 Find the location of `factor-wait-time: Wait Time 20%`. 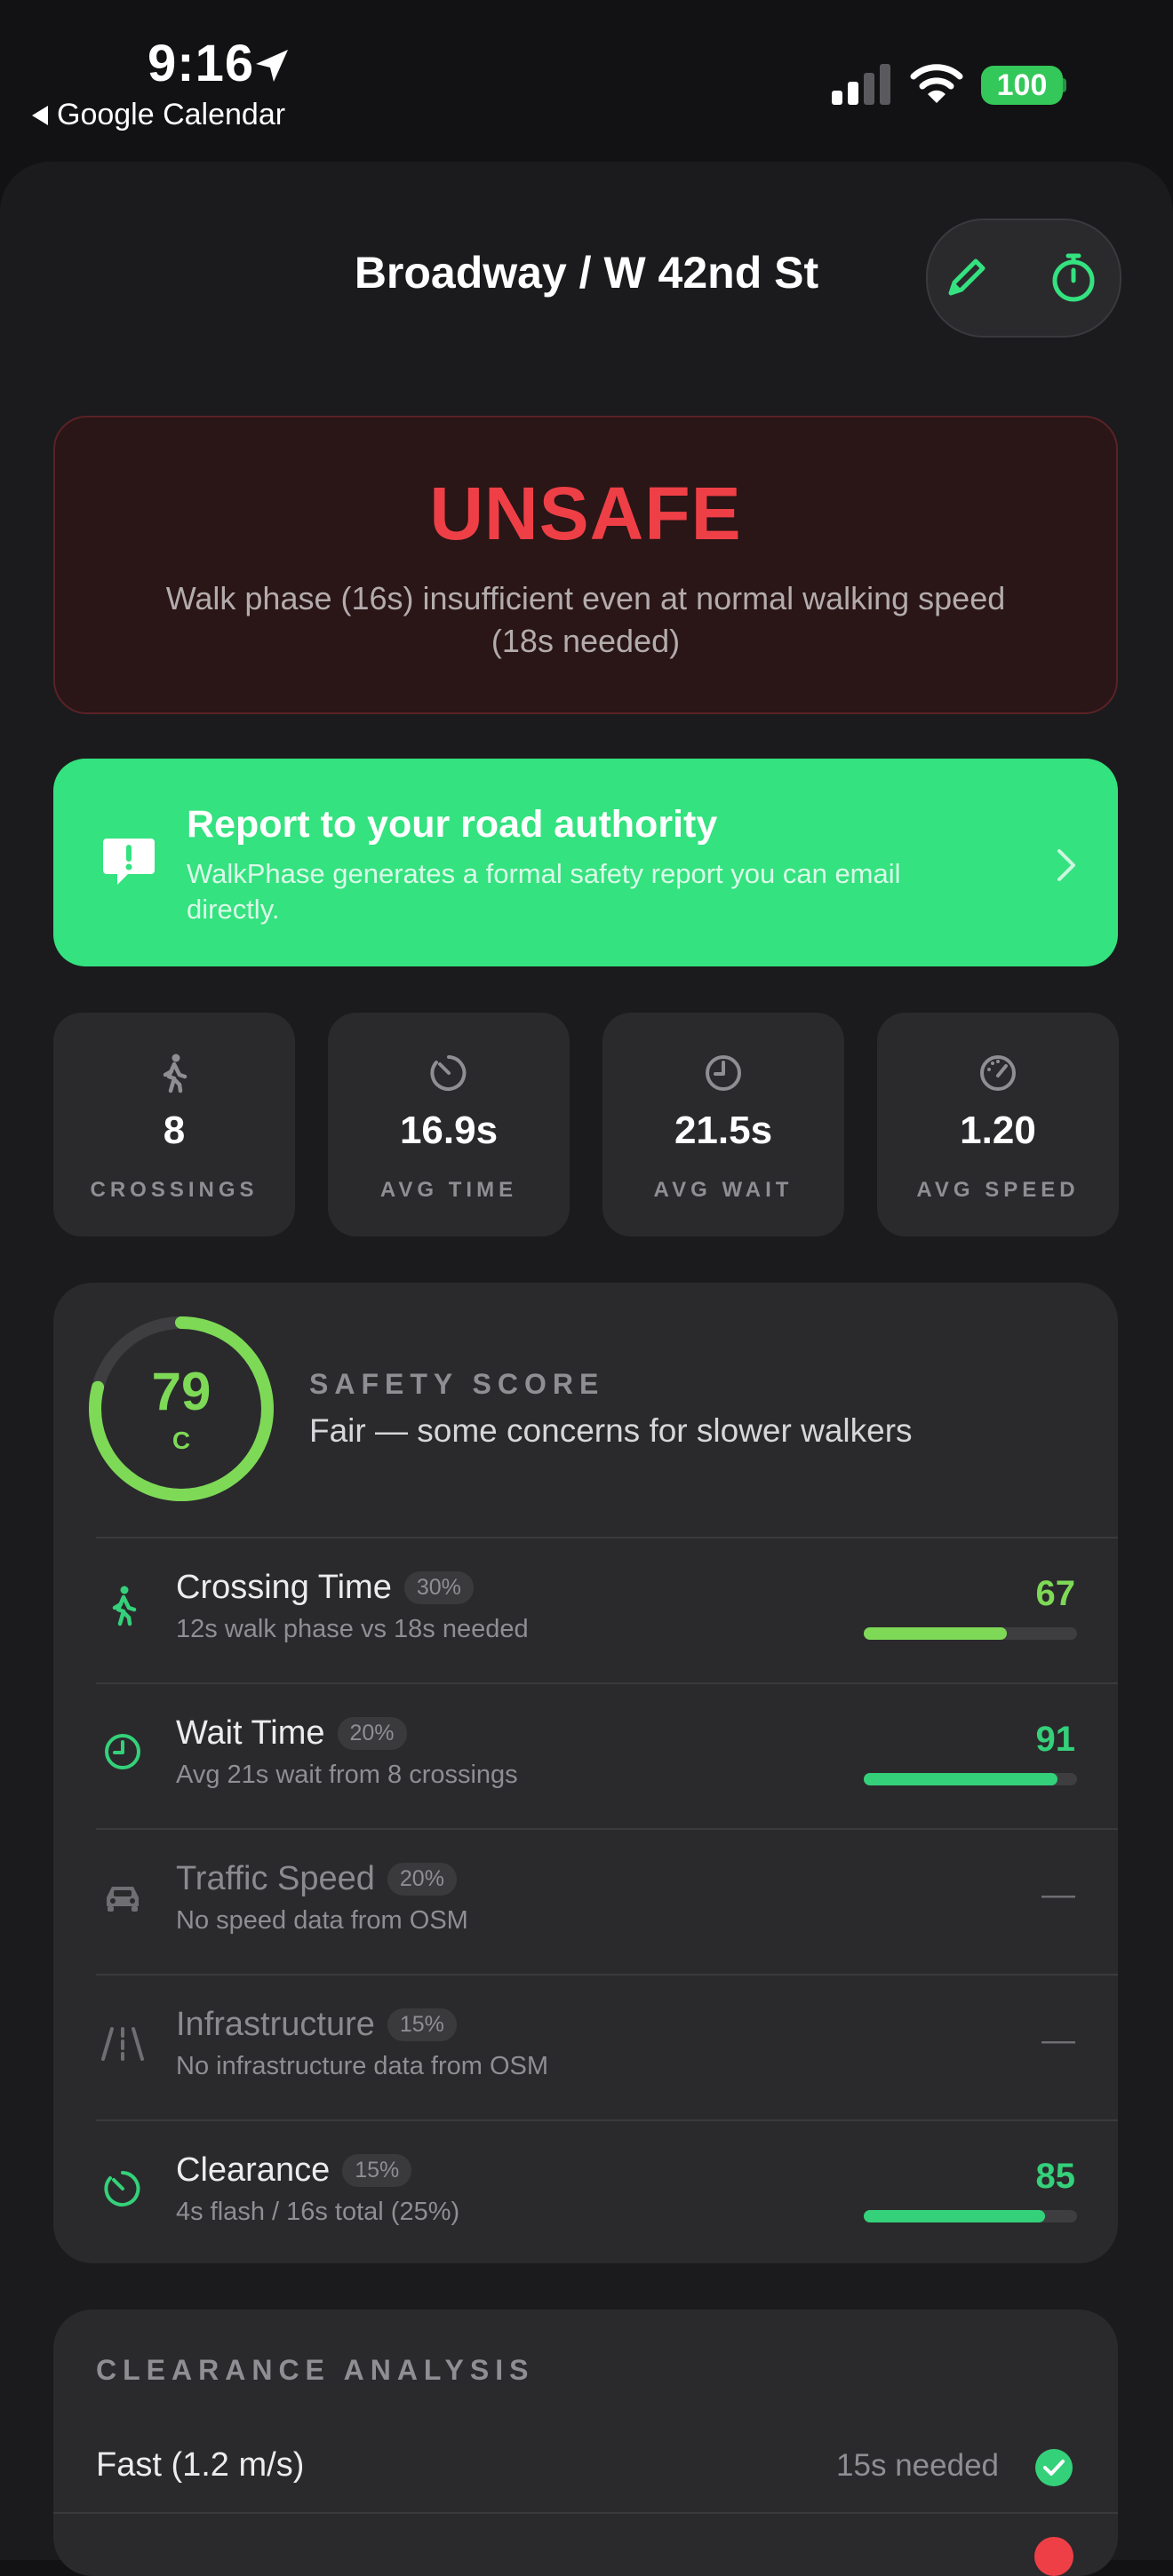

factor-wait-time: Wait Time 20% is located at coordinates (291, 1733).